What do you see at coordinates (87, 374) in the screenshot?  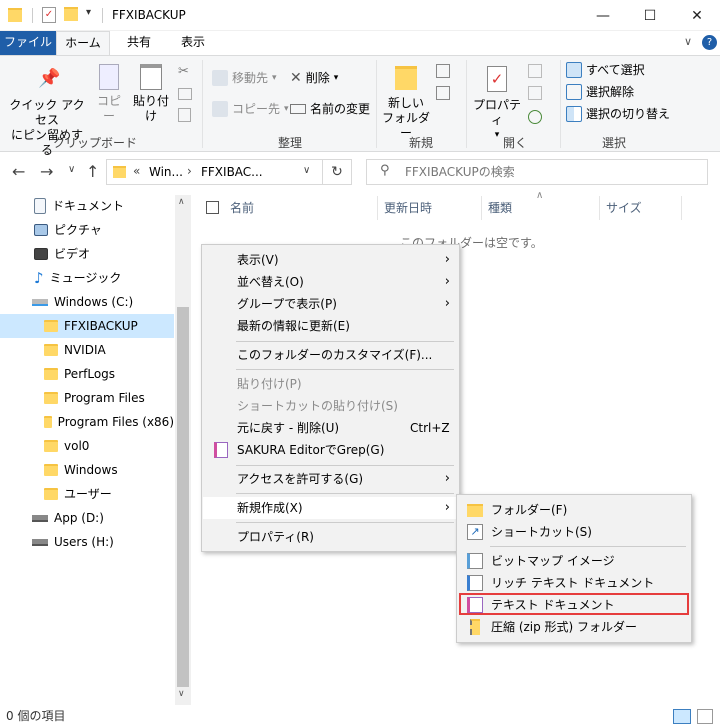 I see `nav-item-perflogs: PerfLogs` at bounding box center [87, 374].